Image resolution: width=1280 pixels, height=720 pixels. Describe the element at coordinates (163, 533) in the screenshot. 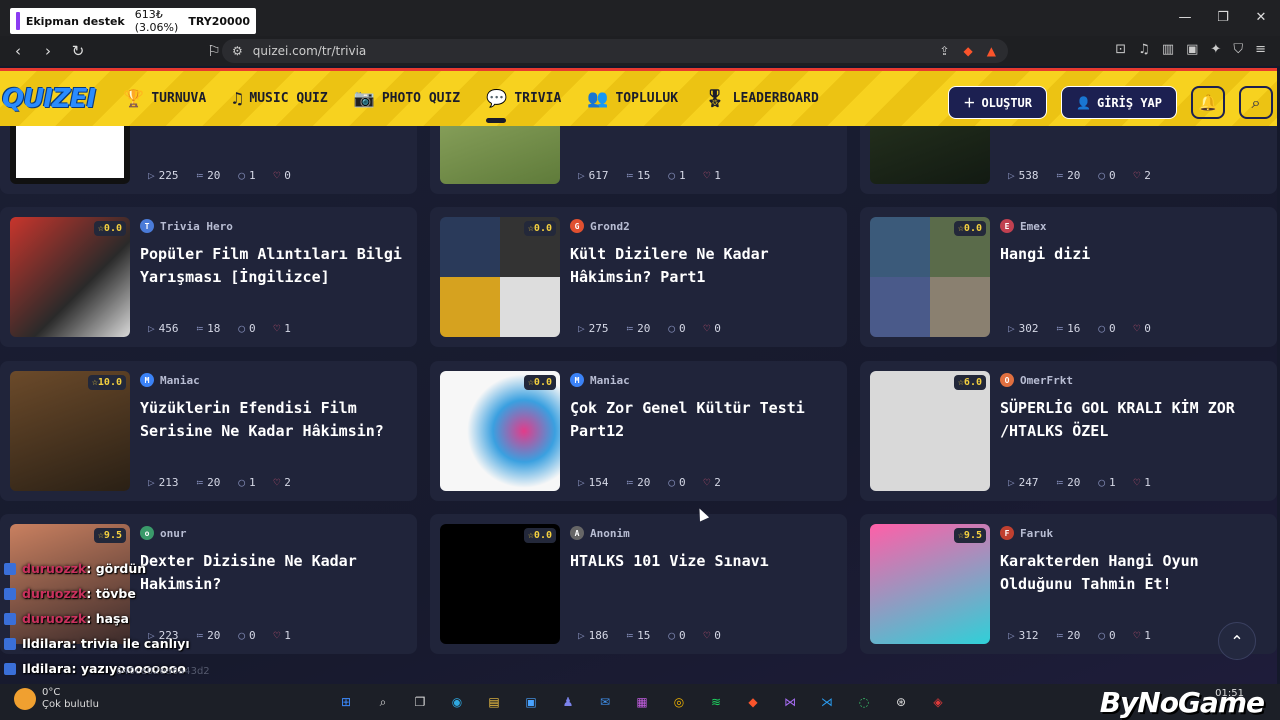

I see `quiz-author: o onur` at that location.